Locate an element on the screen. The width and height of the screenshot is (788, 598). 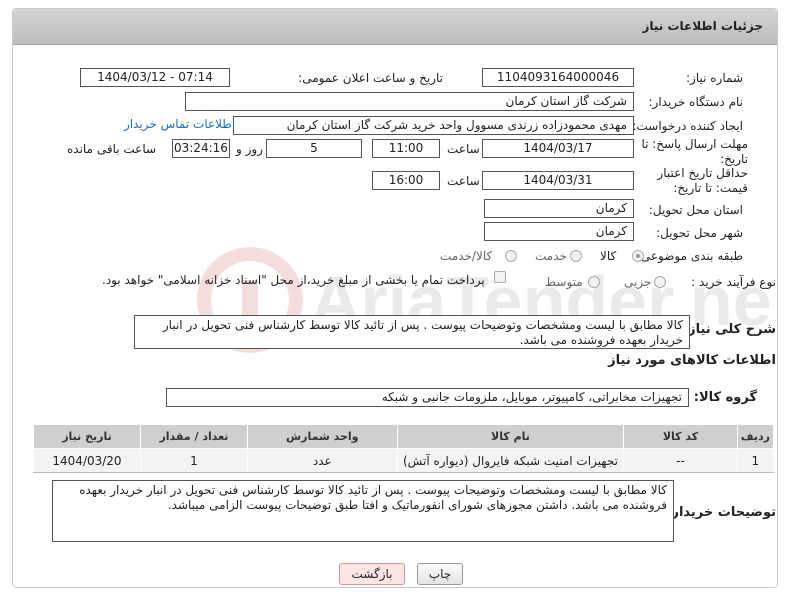
radio-goods-label: کالا is located at coordinates (608, 256).